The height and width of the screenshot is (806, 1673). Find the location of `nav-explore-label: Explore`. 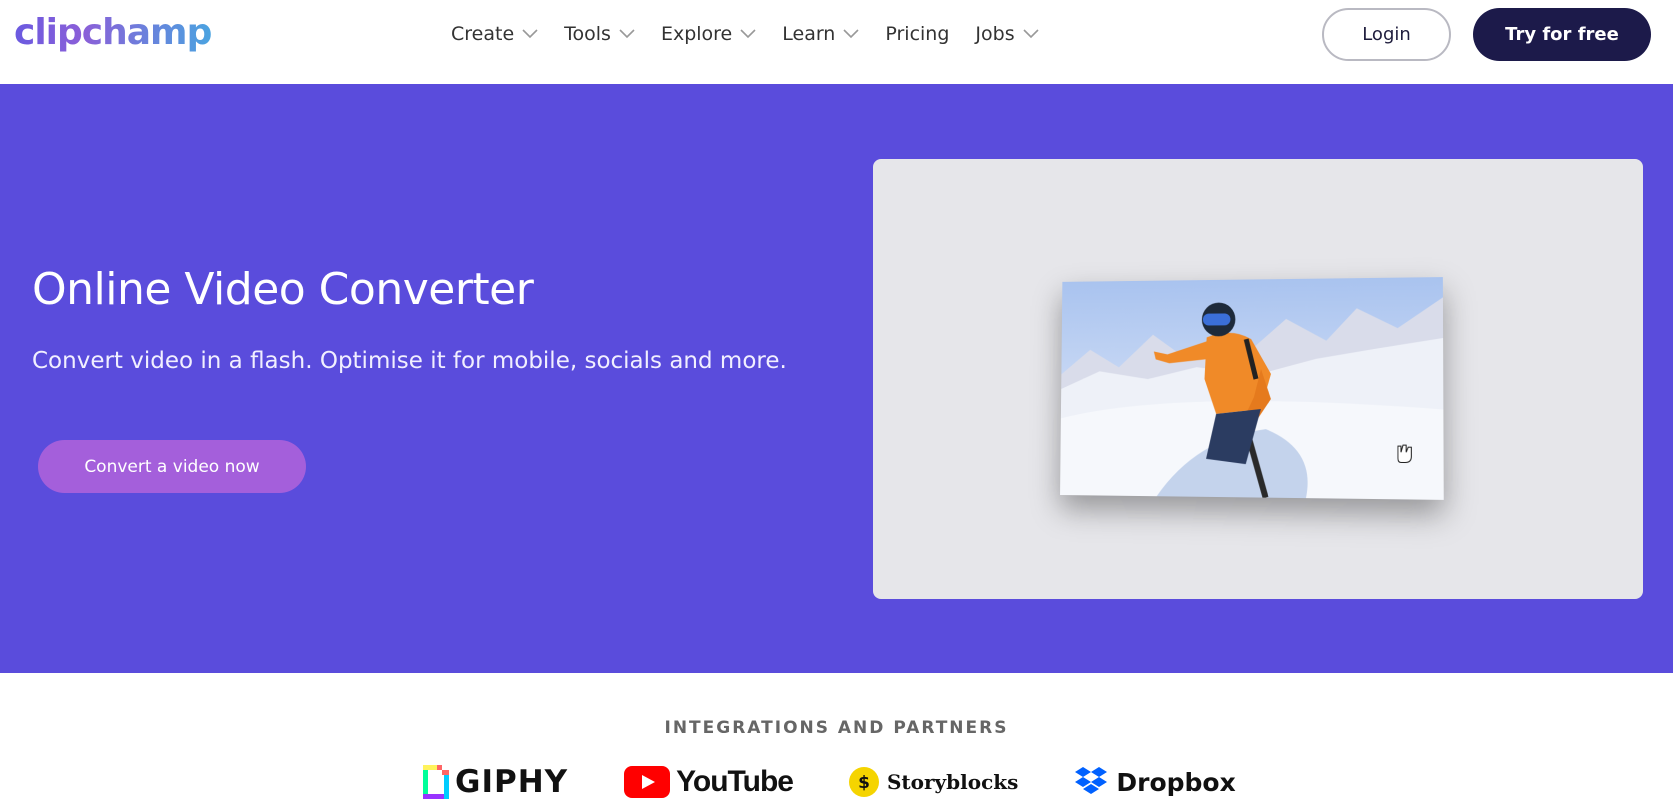

nav-explore-label: Explore is located at coordinates (696, 34).